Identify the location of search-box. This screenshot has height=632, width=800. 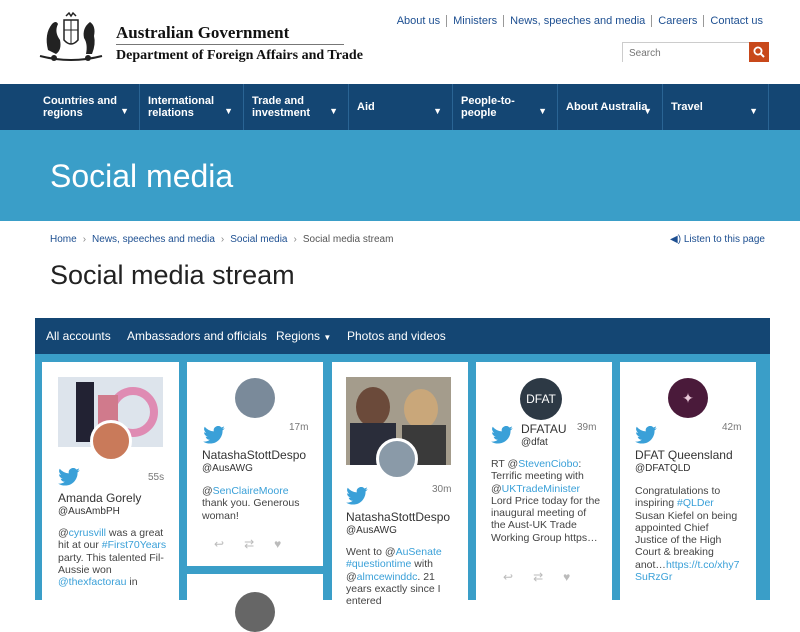
(695, 52).